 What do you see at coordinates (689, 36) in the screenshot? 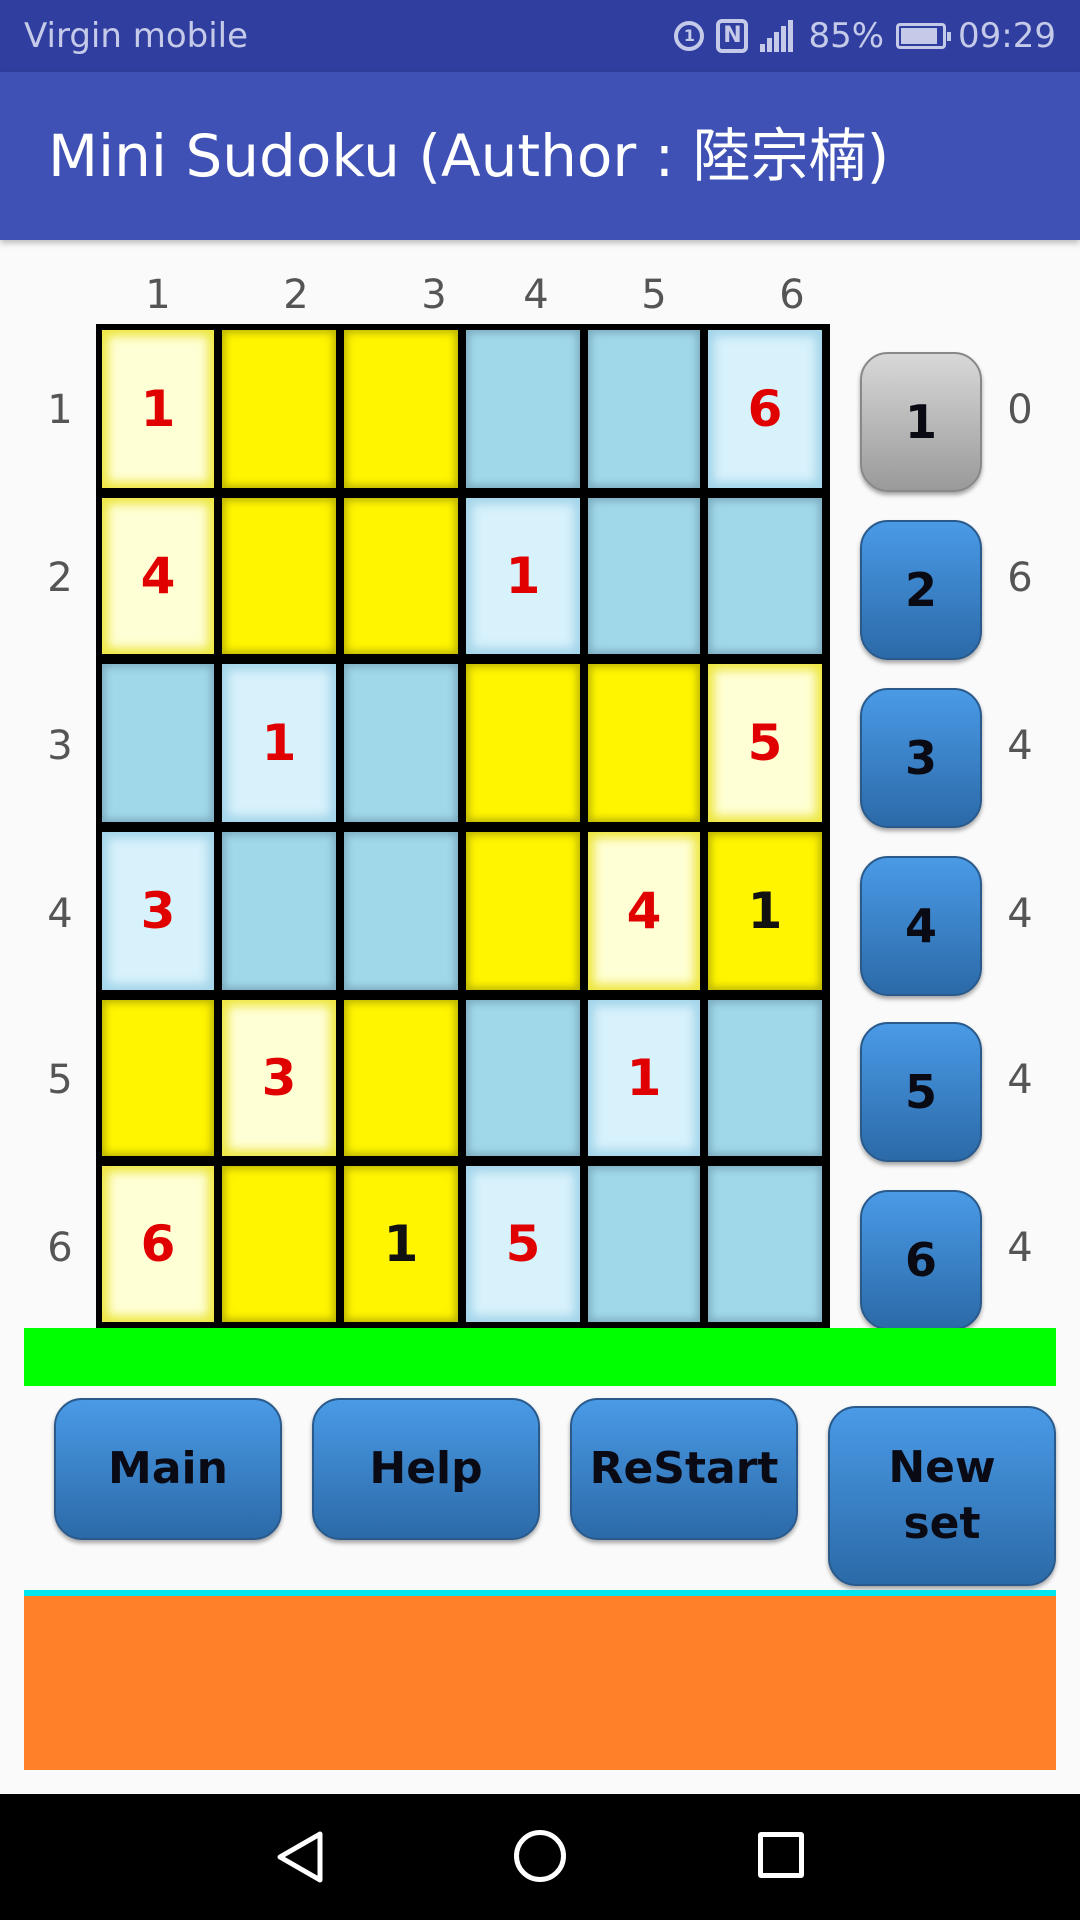
I see `hd-call-icon: 1` at bounding box center [689, 36].